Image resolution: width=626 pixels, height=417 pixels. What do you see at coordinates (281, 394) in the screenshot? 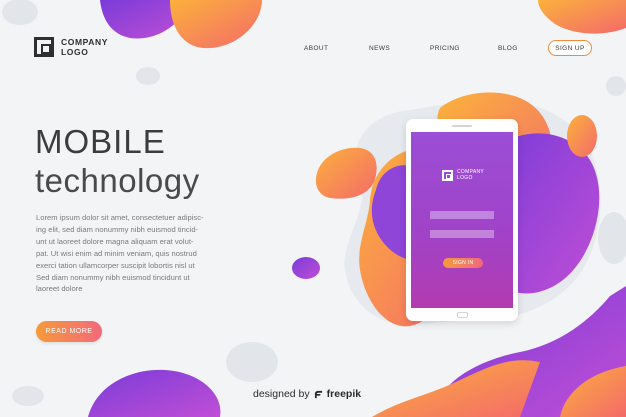
I see `credit-prefix: designed by` at bounding box center [281, 394].